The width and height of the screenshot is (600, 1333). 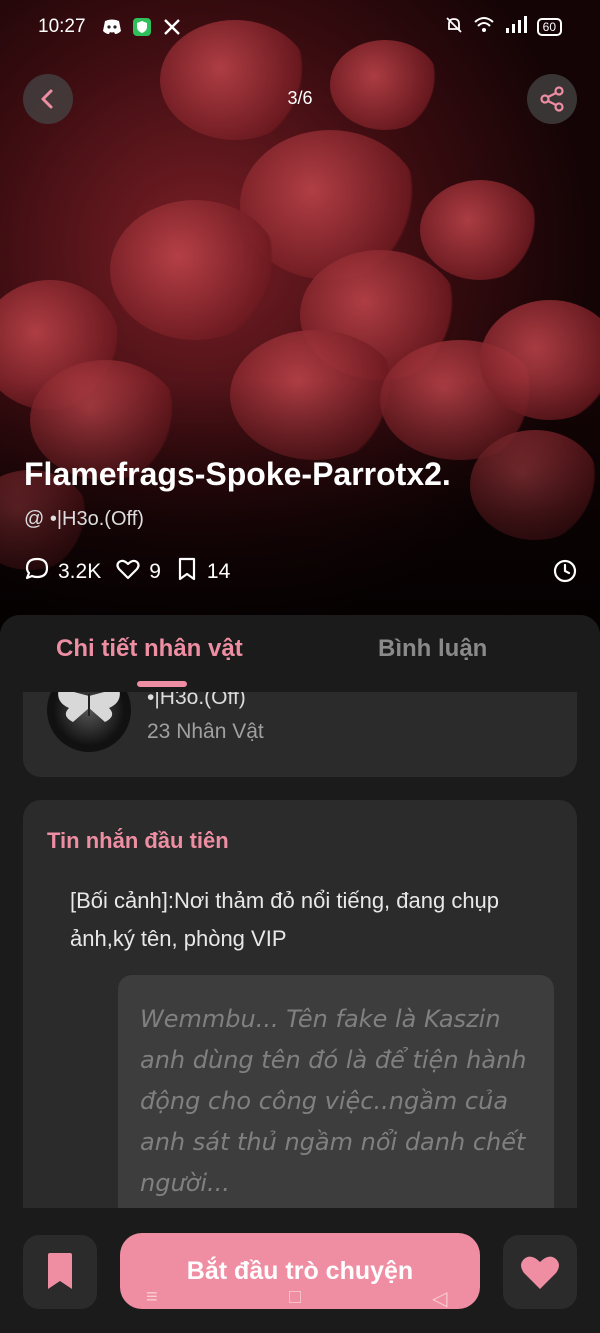 I want to click on bookmark-icon, so click(x=60, y=1271).